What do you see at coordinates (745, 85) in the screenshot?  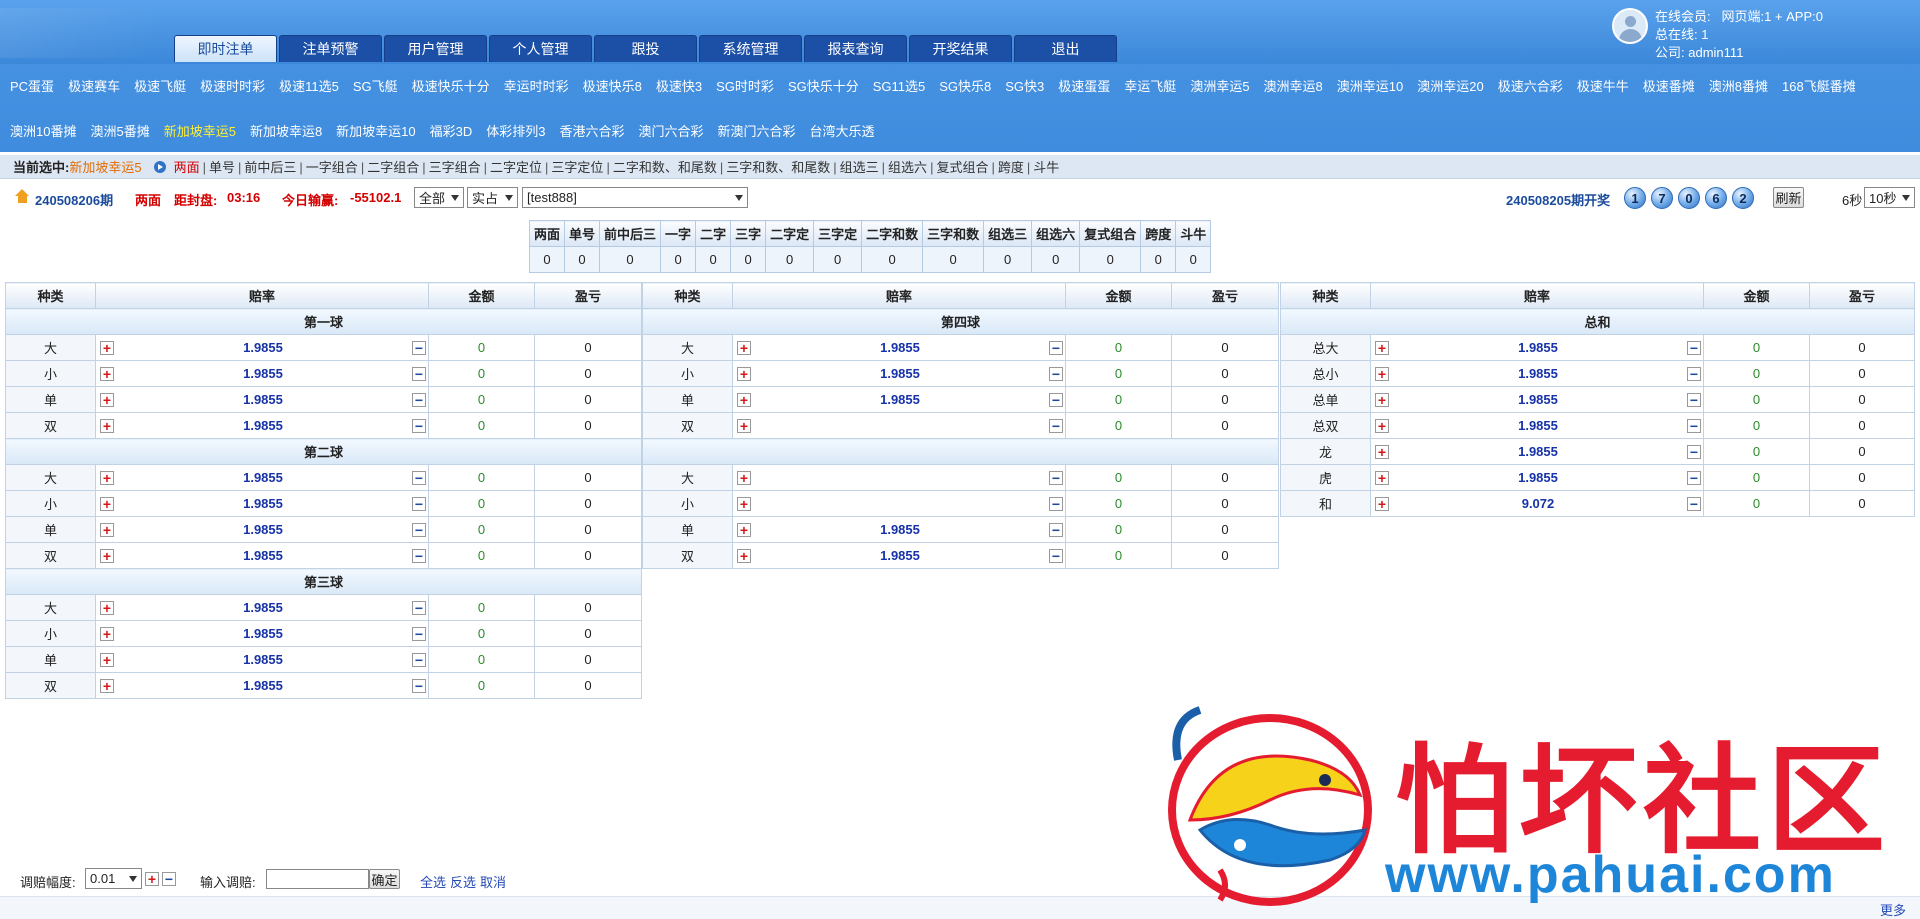 I see `lottery-link: SG时时彩` at bounding box center [745, 85].